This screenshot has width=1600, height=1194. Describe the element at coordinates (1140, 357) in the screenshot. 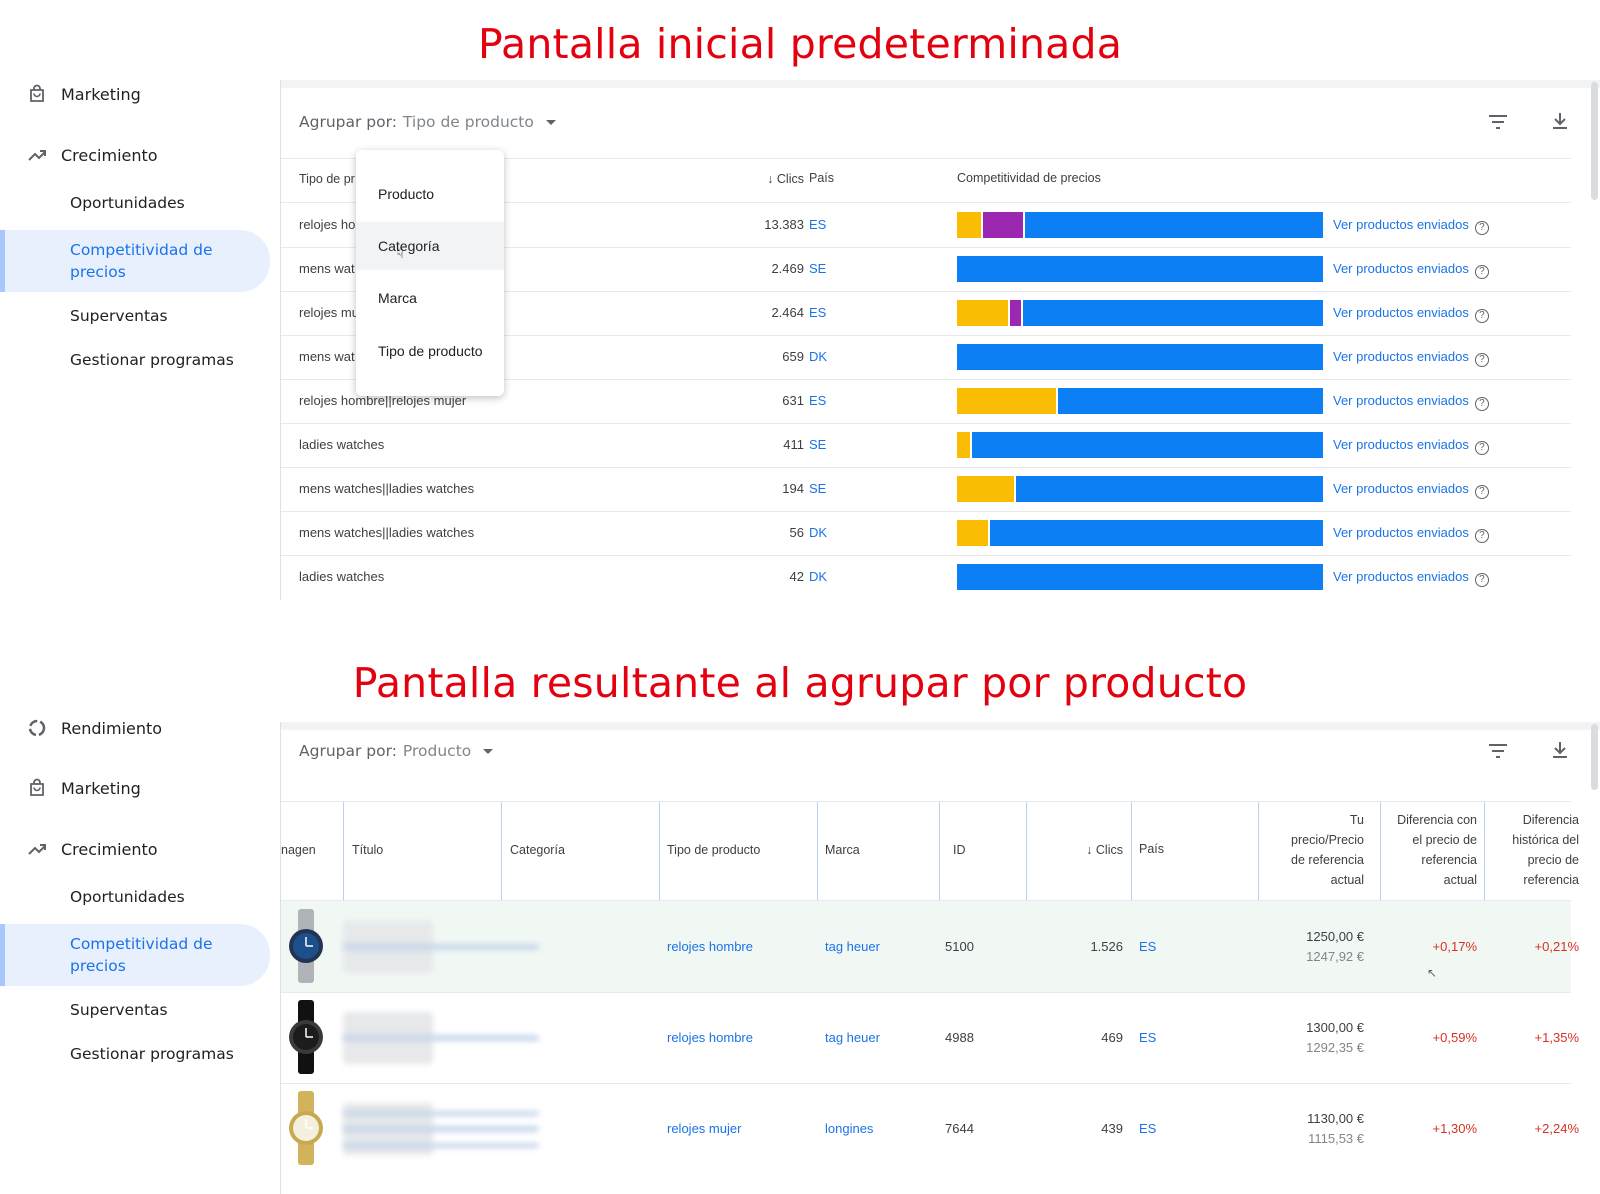

I see `price-competitiveness-bar` at that location.